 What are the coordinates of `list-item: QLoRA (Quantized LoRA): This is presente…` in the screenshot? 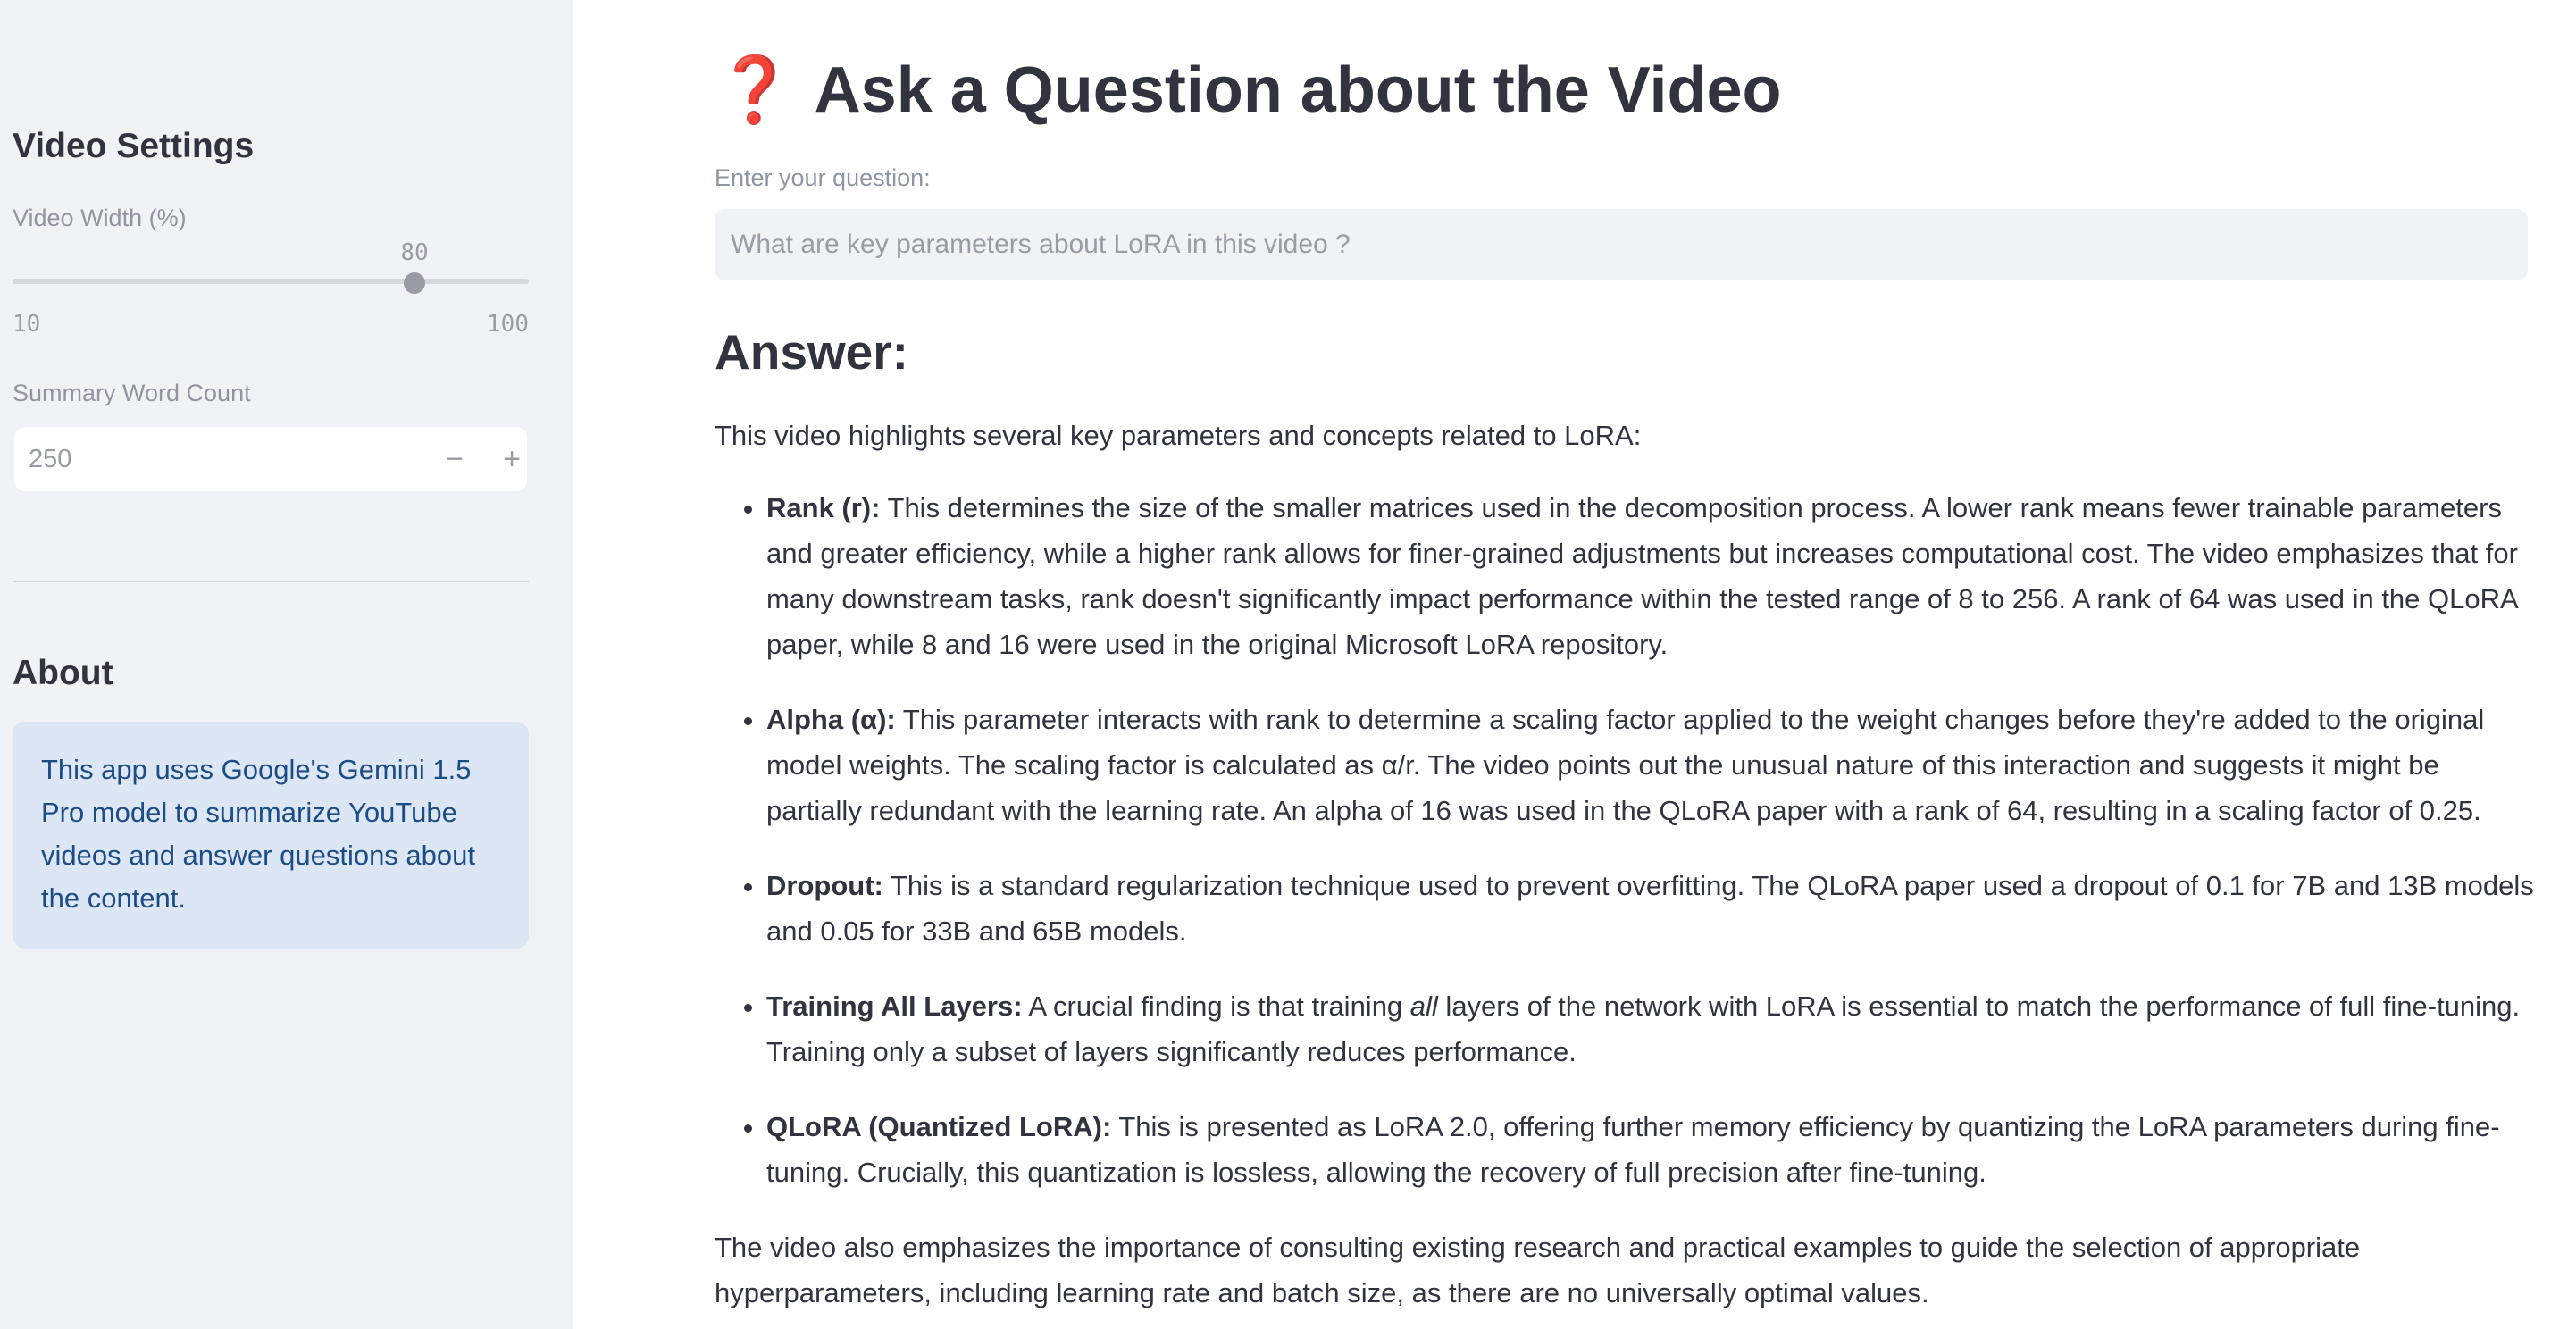 It's located at (1652, 1149).